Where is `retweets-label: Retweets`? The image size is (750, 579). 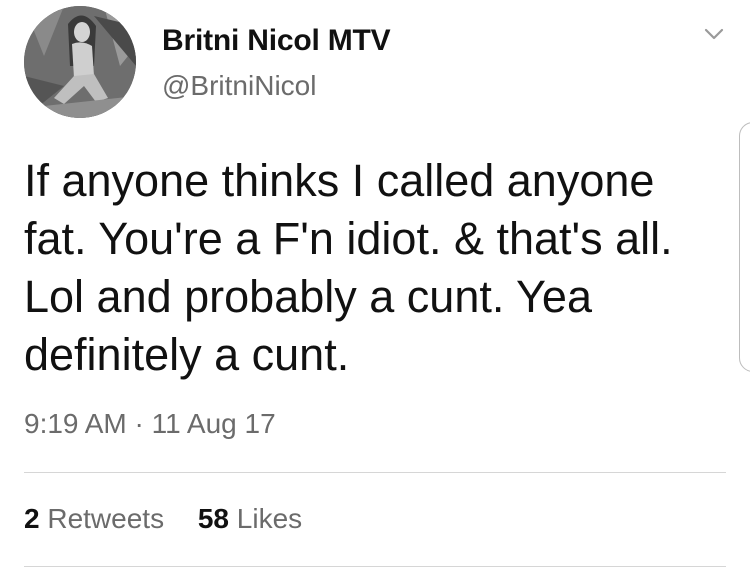 retweets-label: Retweets is located at coordinates (106, 518).